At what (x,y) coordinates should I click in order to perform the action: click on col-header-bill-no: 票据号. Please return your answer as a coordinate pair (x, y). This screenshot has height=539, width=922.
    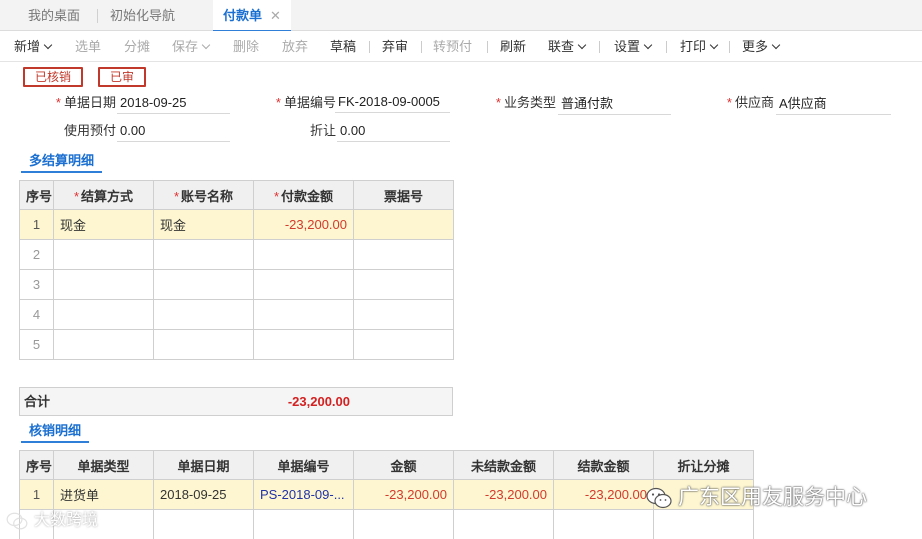
    Looking at the image, I should click on (403, 195).